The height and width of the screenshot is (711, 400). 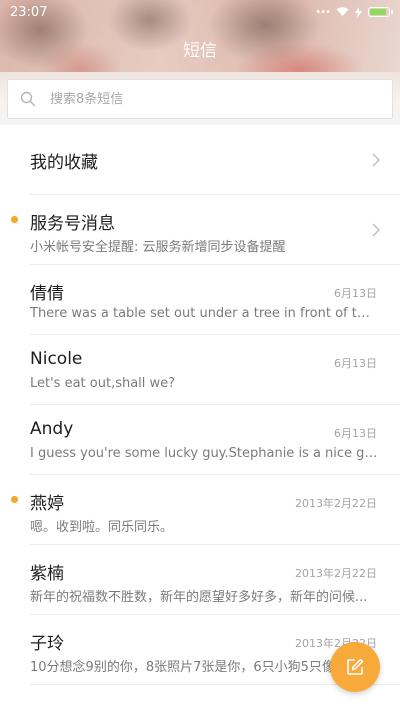 I want to click on search-icon, so click(x=28, y=99).